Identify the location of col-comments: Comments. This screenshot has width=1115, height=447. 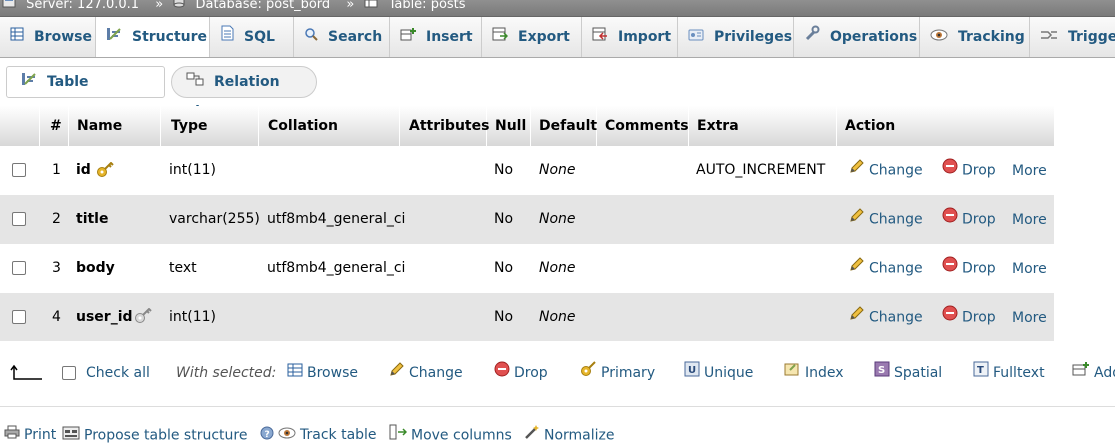
(643, 126).